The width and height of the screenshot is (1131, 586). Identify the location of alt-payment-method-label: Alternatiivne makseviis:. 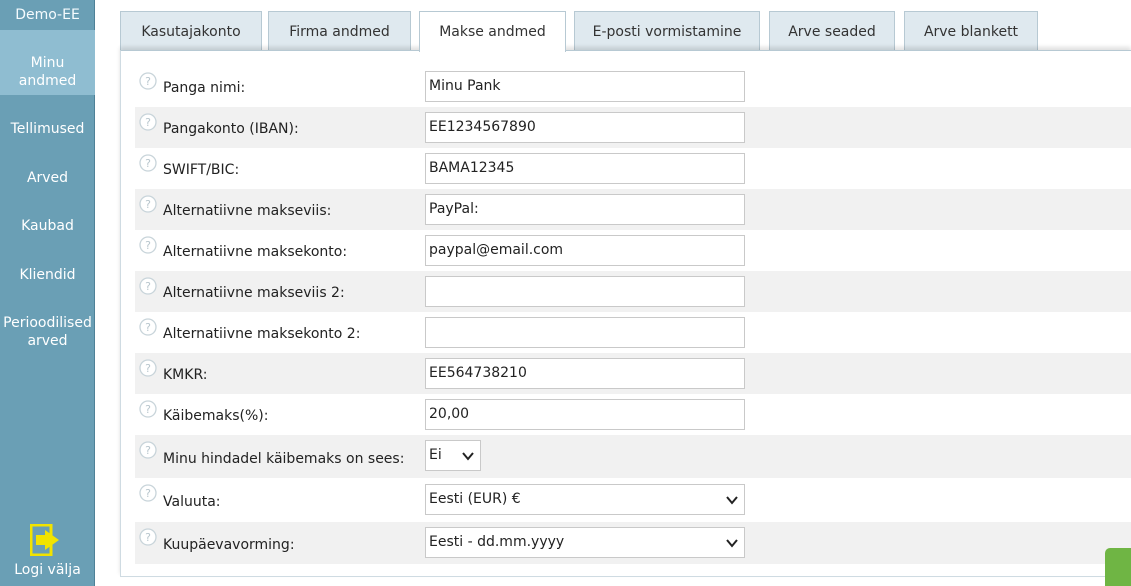
(247, 211).